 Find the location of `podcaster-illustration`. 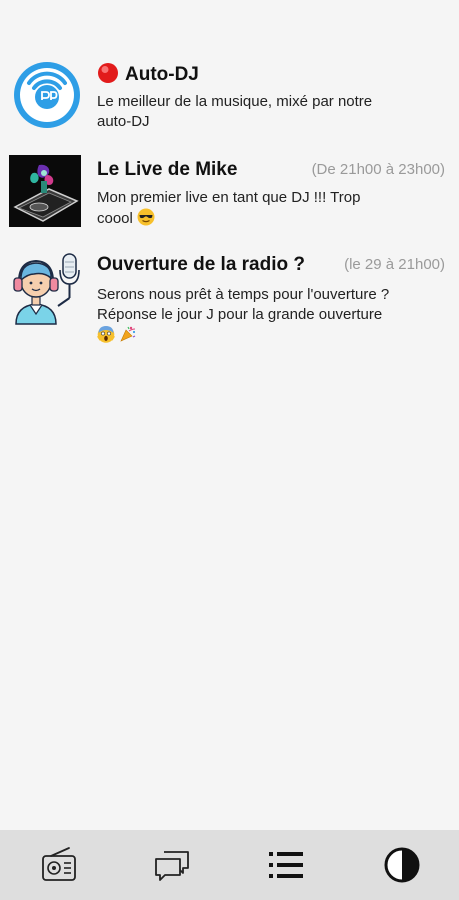

podcaster-illustration is located at coordinates (46, 289).